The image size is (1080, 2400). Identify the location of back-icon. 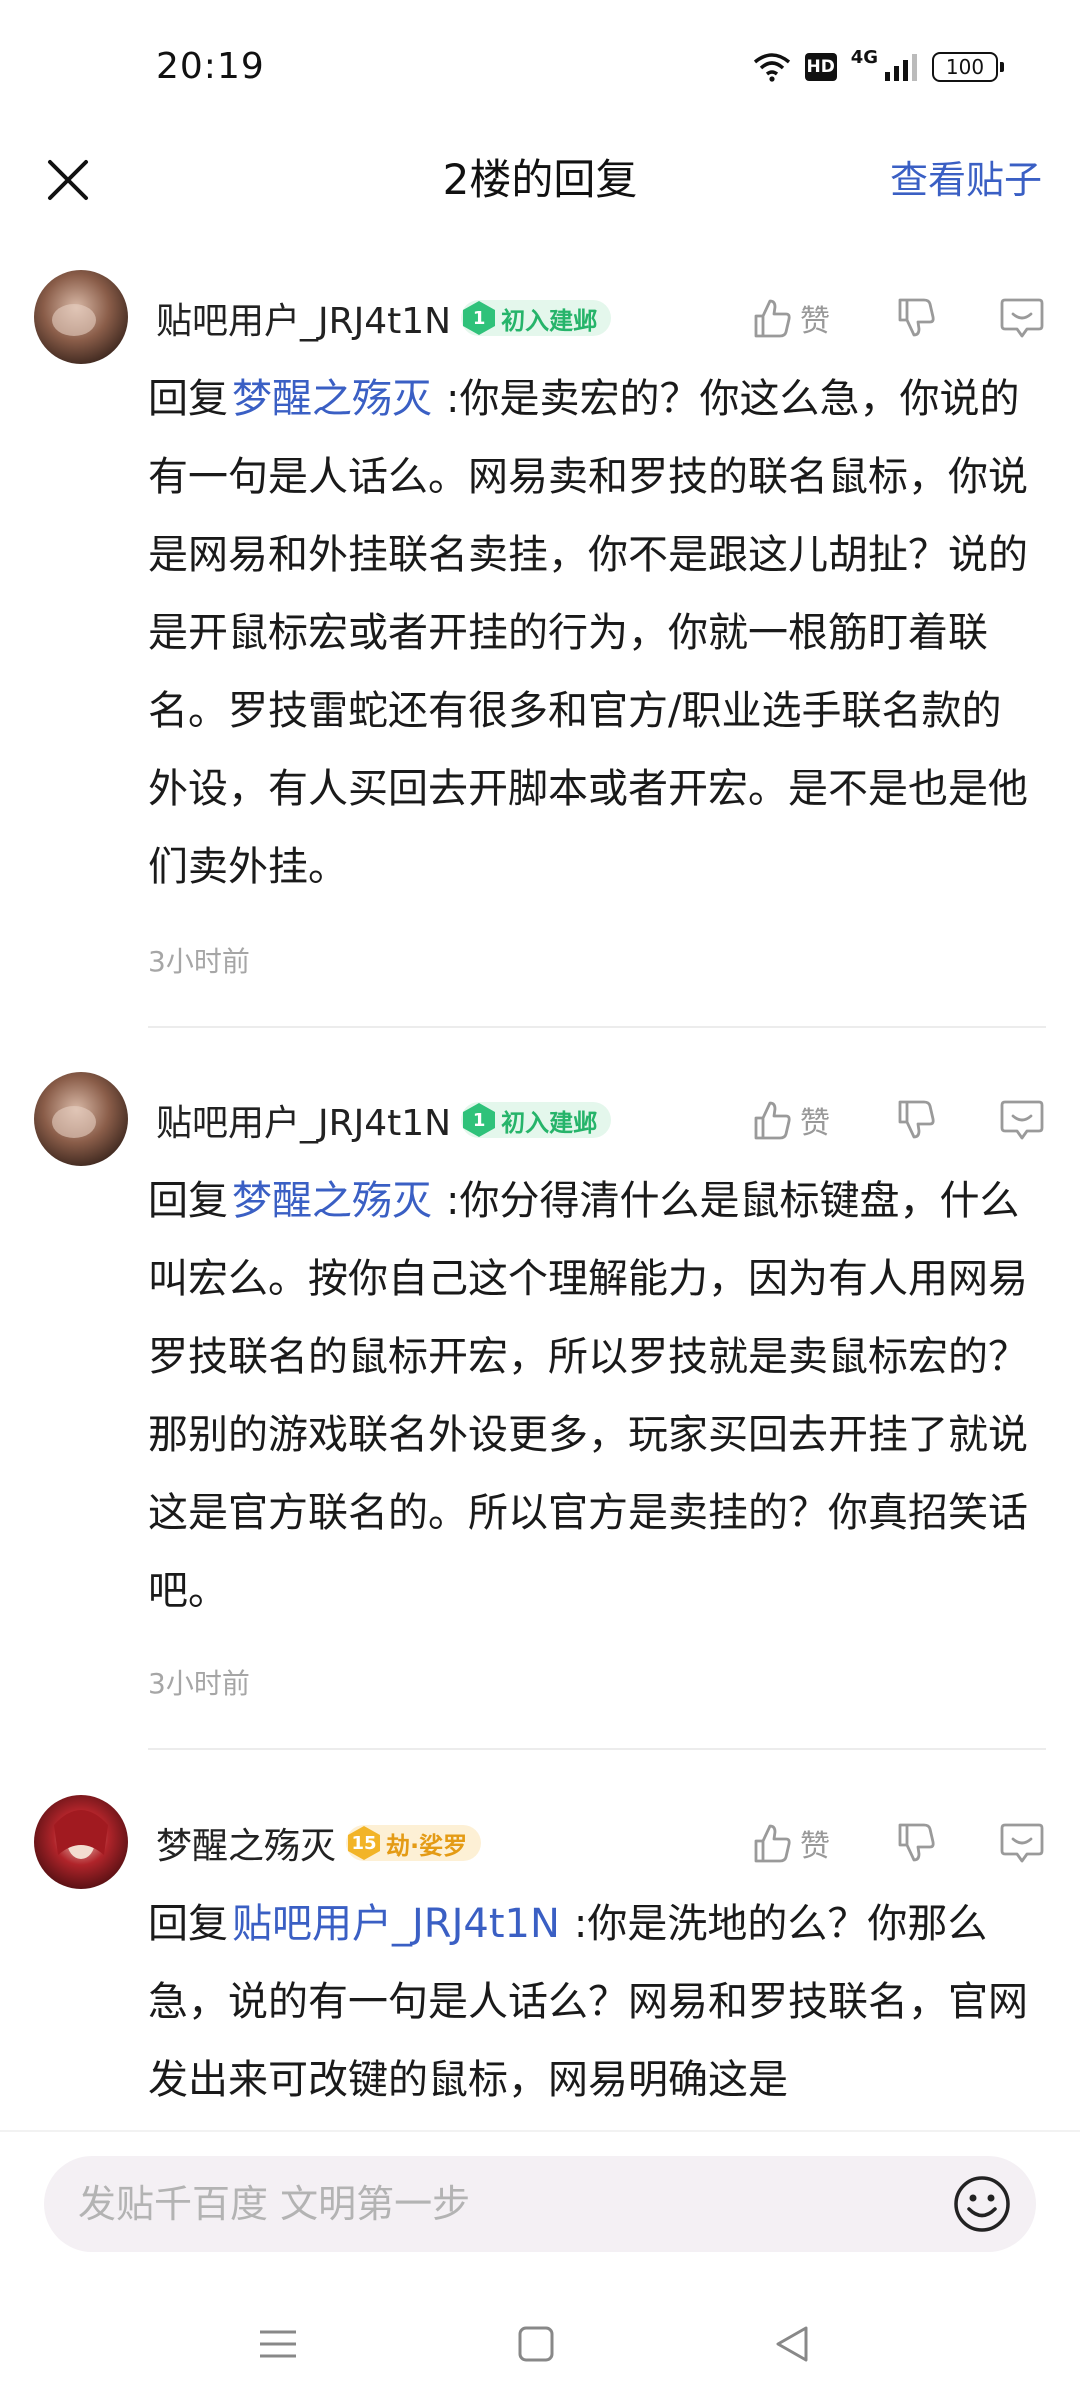
(792, 2344).